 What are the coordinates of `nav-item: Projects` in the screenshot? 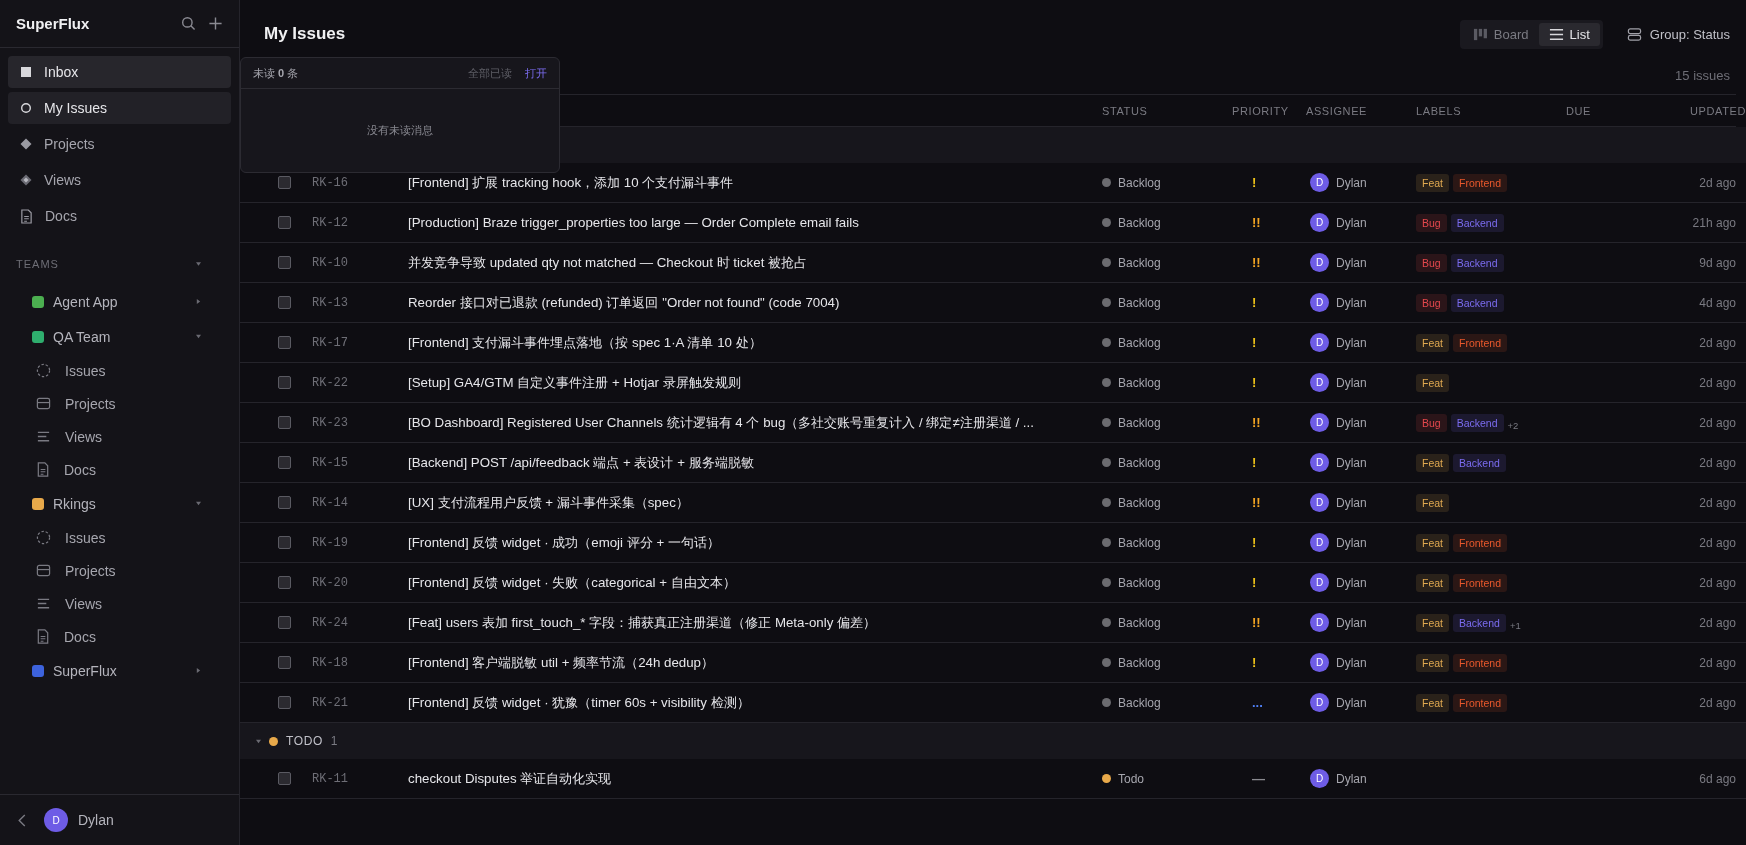 It's located at (119, 144).